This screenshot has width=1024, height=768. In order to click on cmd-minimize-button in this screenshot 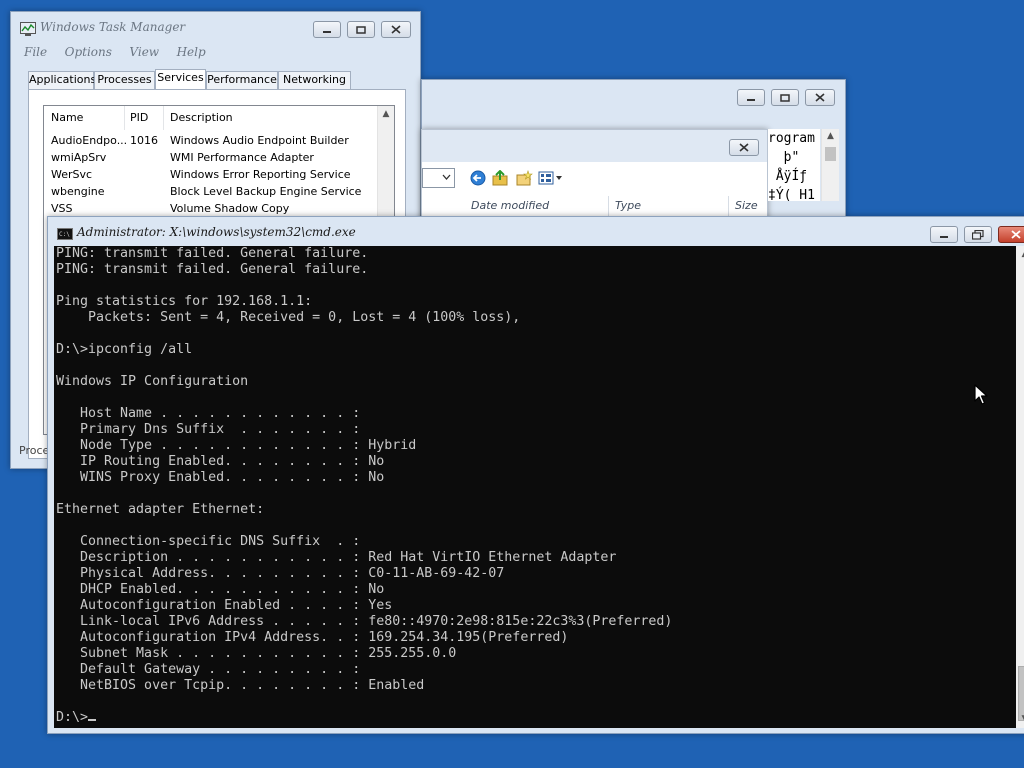, I will do `click(944, 234)`.